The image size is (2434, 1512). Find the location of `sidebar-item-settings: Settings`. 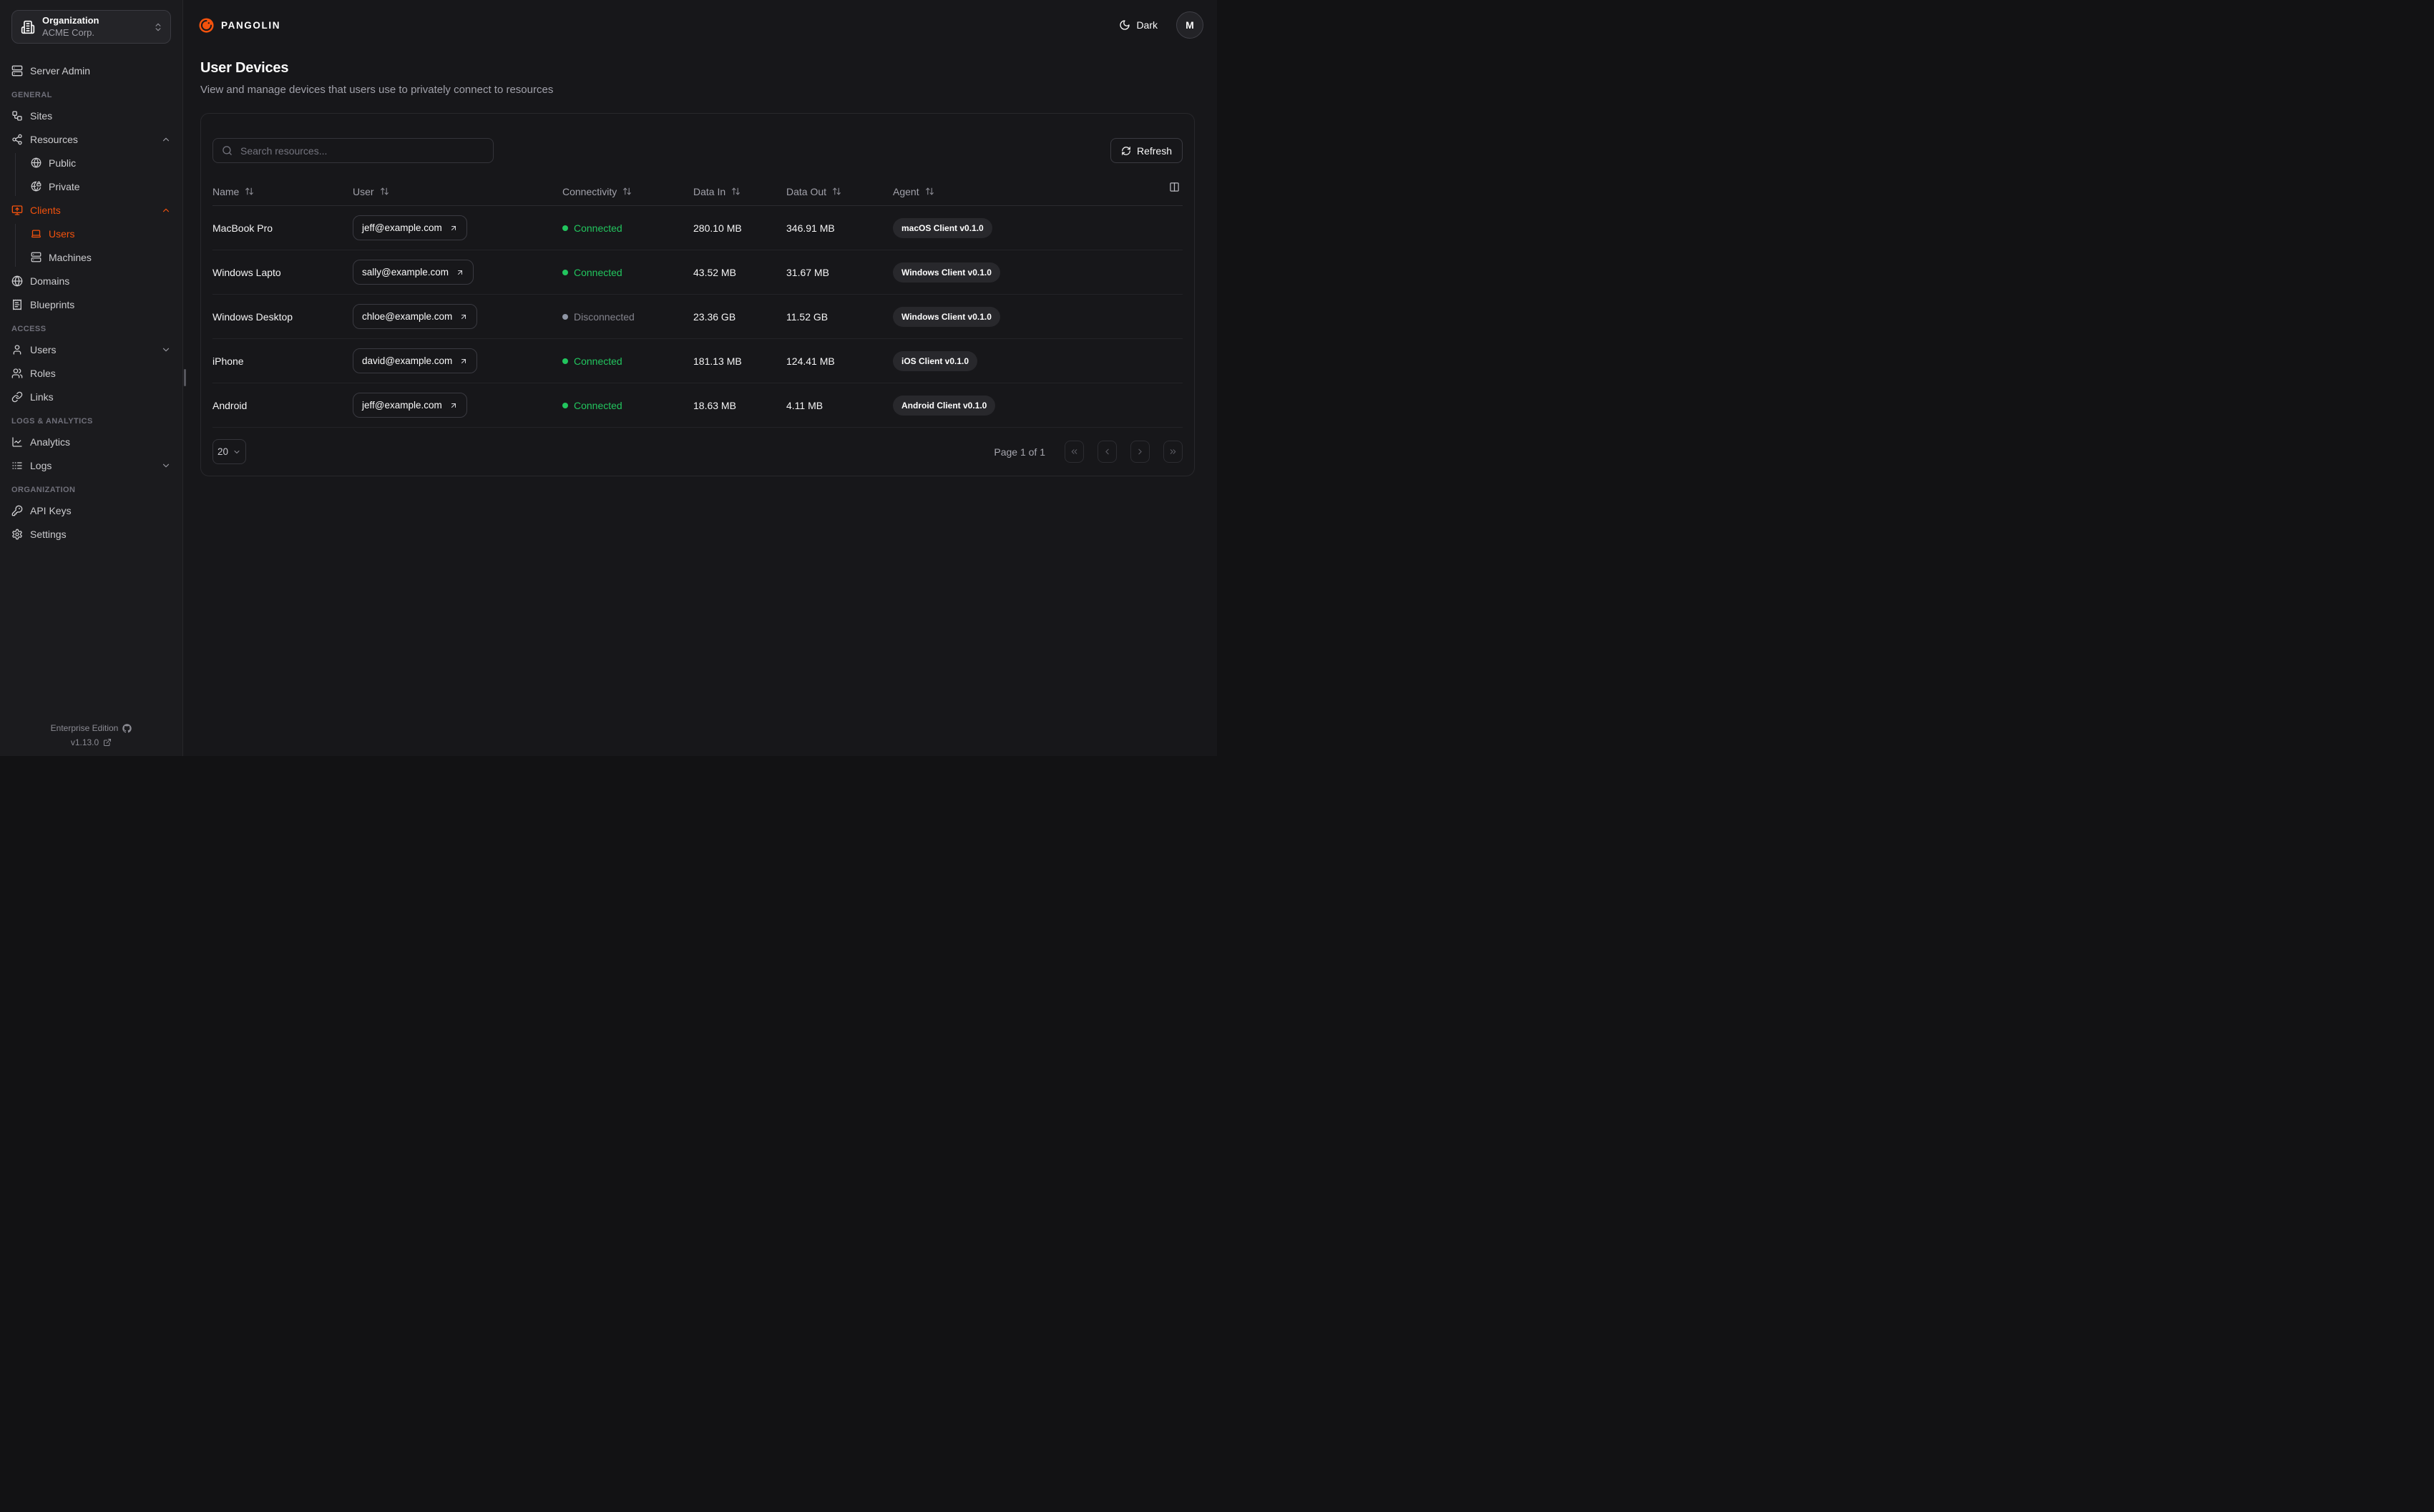

sidebar-item-settings: Settings is located at coordinates (91, 534).